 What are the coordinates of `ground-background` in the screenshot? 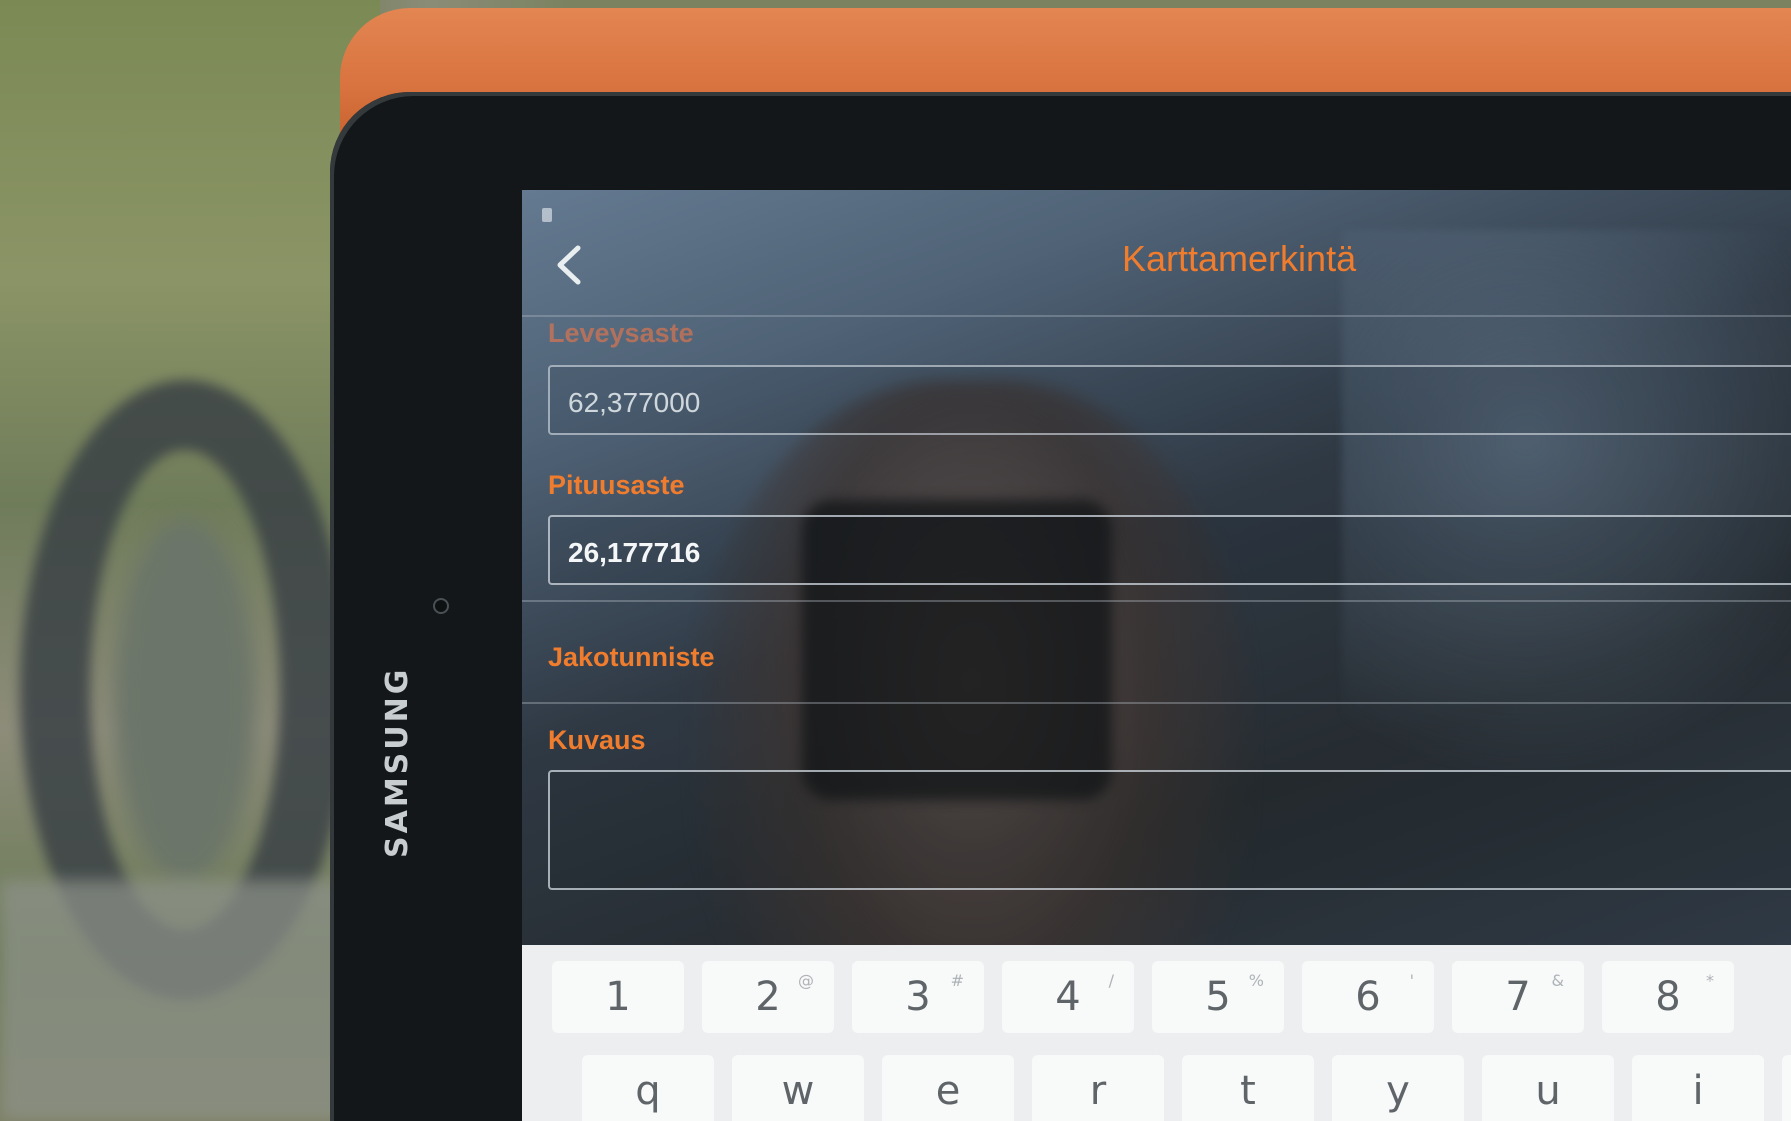 It's located at (180, 1000).